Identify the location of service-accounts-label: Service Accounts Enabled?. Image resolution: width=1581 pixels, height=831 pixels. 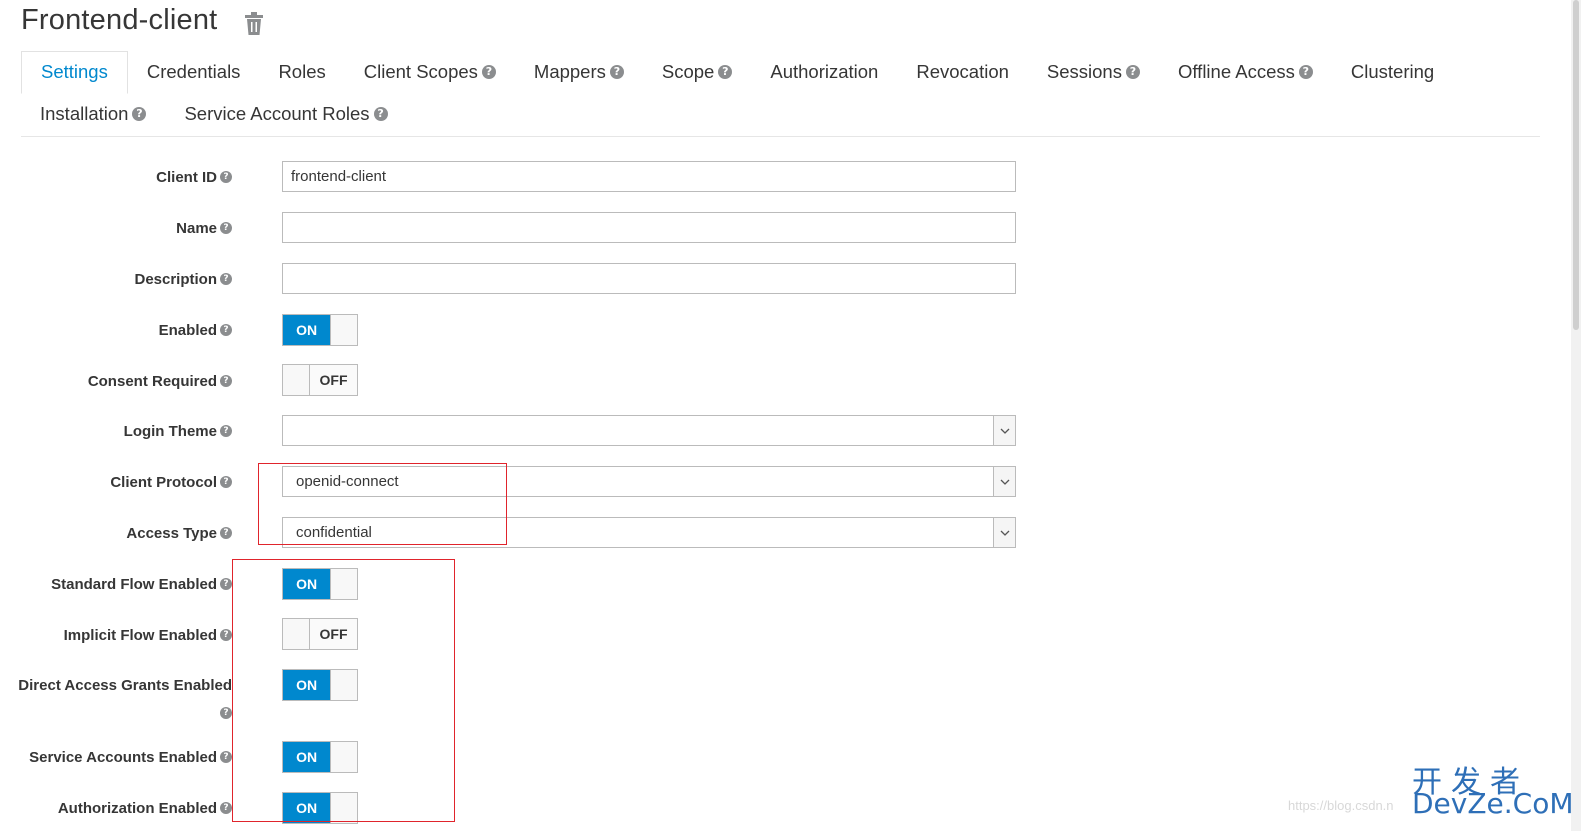
(130, 757).